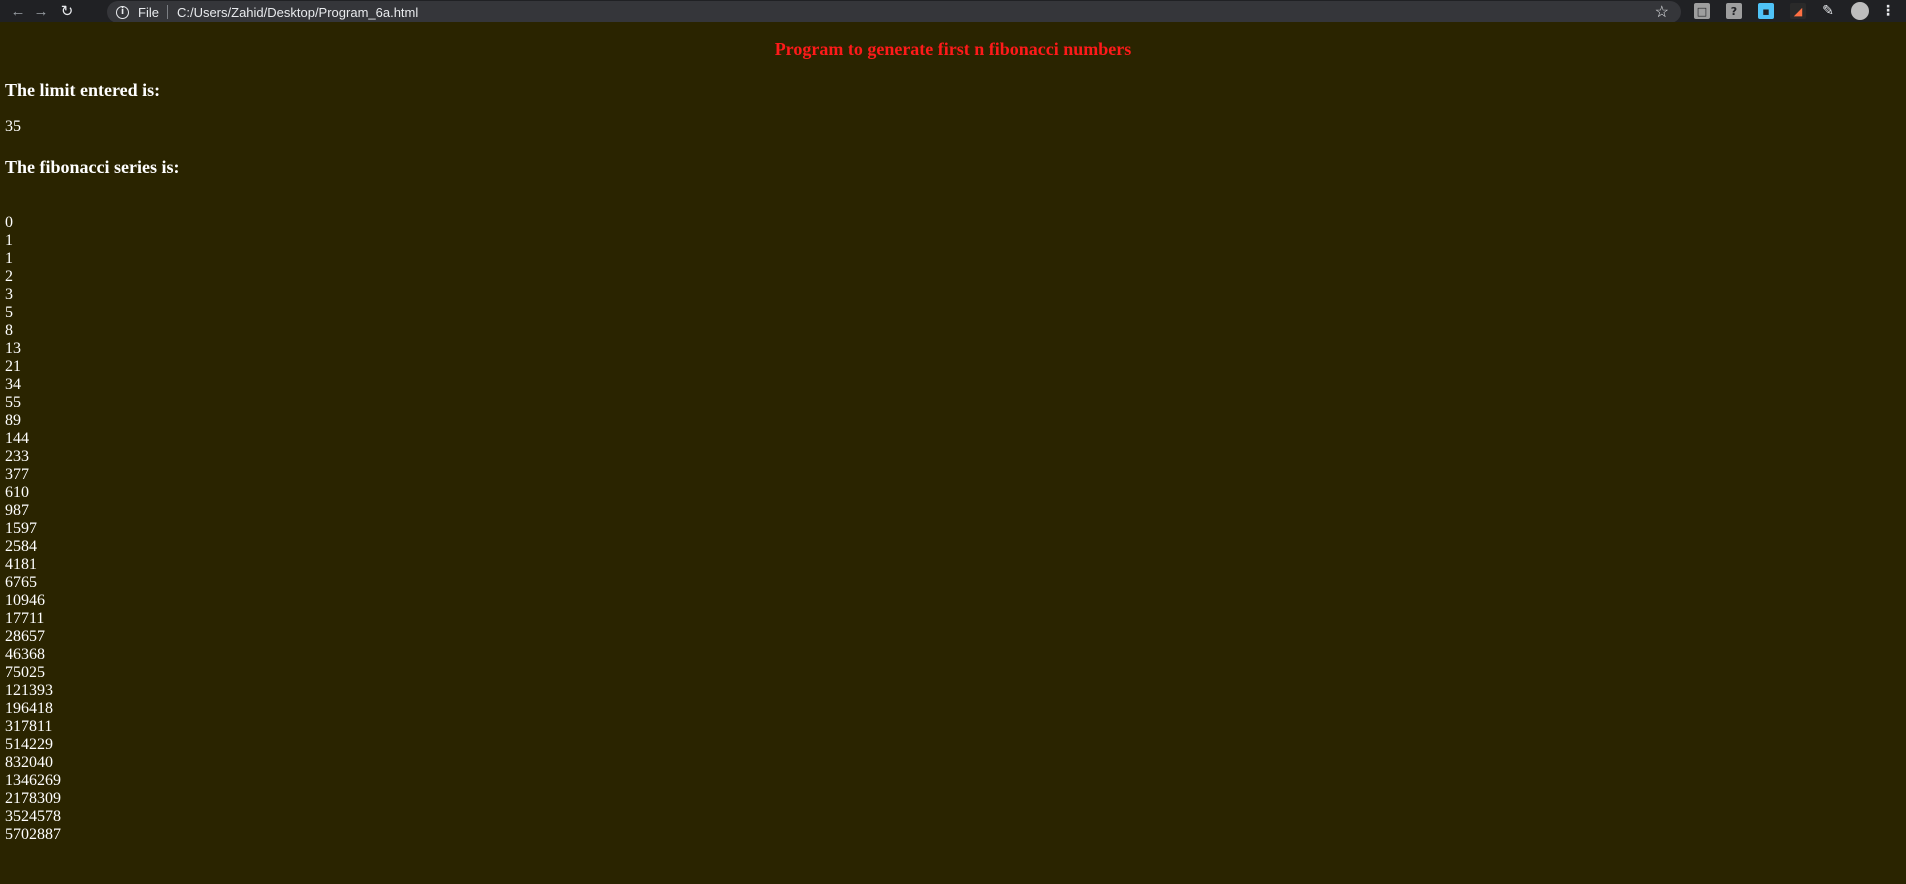  What do you see at coordinates (9, 294) in the screenshot?
I see `series-item: 3` at bounding box center [9, 294].